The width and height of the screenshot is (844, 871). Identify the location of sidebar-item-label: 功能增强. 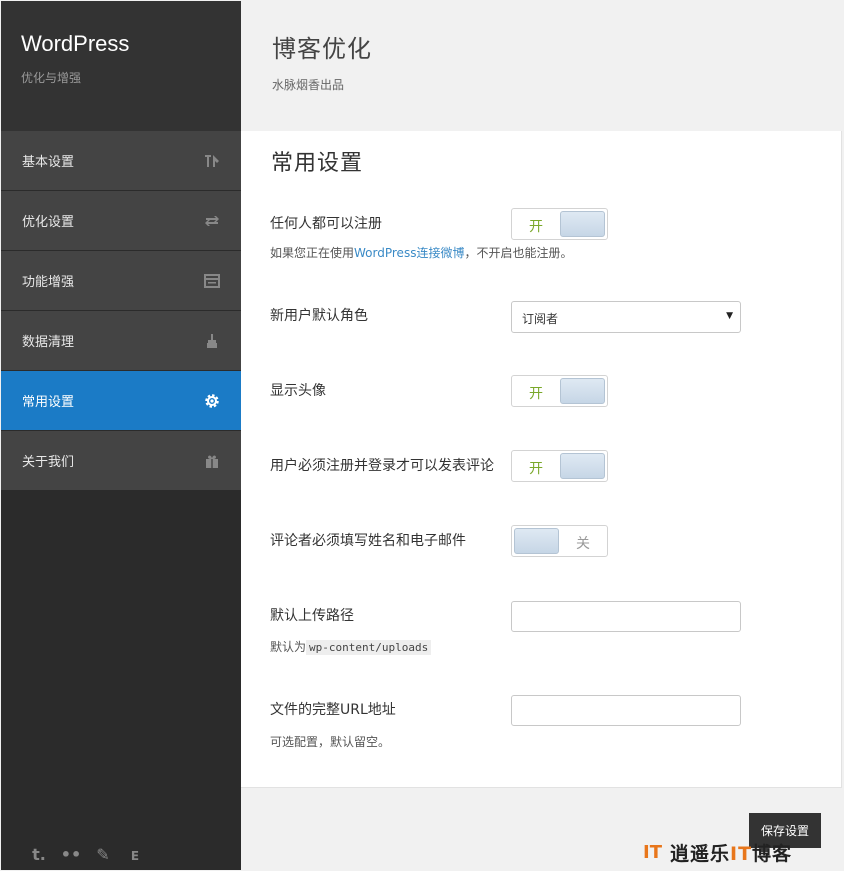
(48, 282).